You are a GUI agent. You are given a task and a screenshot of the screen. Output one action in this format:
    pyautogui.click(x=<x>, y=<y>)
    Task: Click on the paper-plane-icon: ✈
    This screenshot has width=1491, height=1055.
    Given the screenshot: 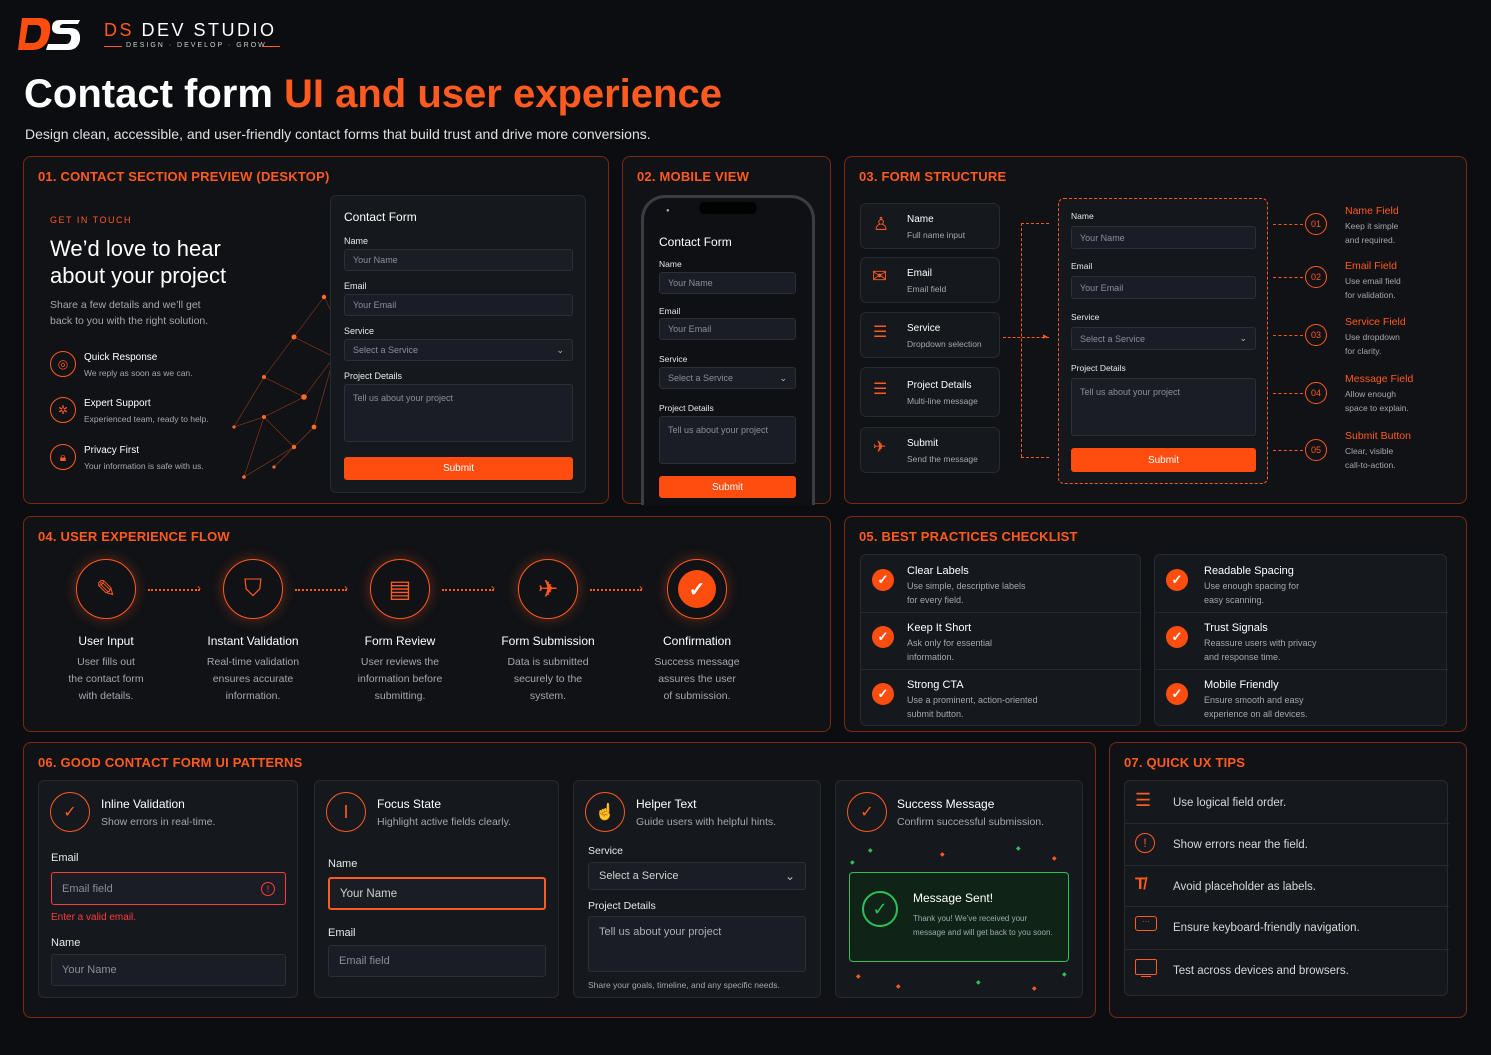 What is the action you would take?
    pyautogui.click(x=548, y=589)
    